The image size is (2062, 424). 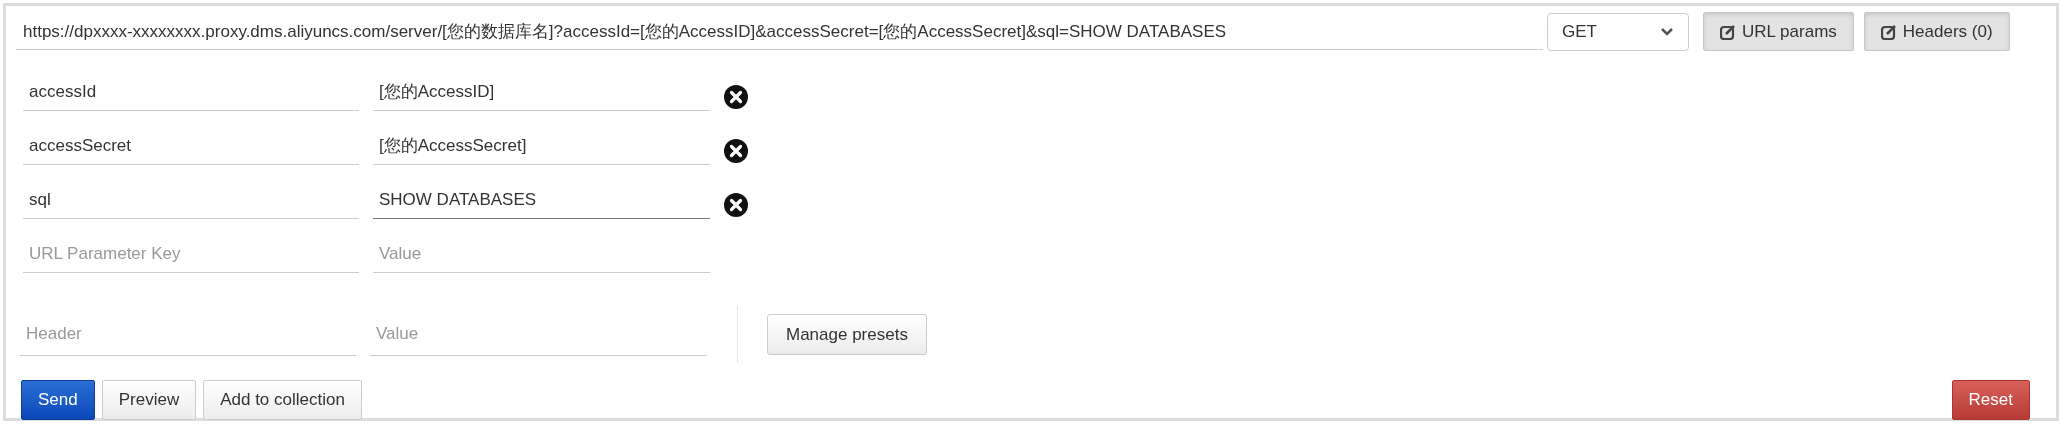 I want to click on reset-button: Reset, so click(x=1990, y=400).